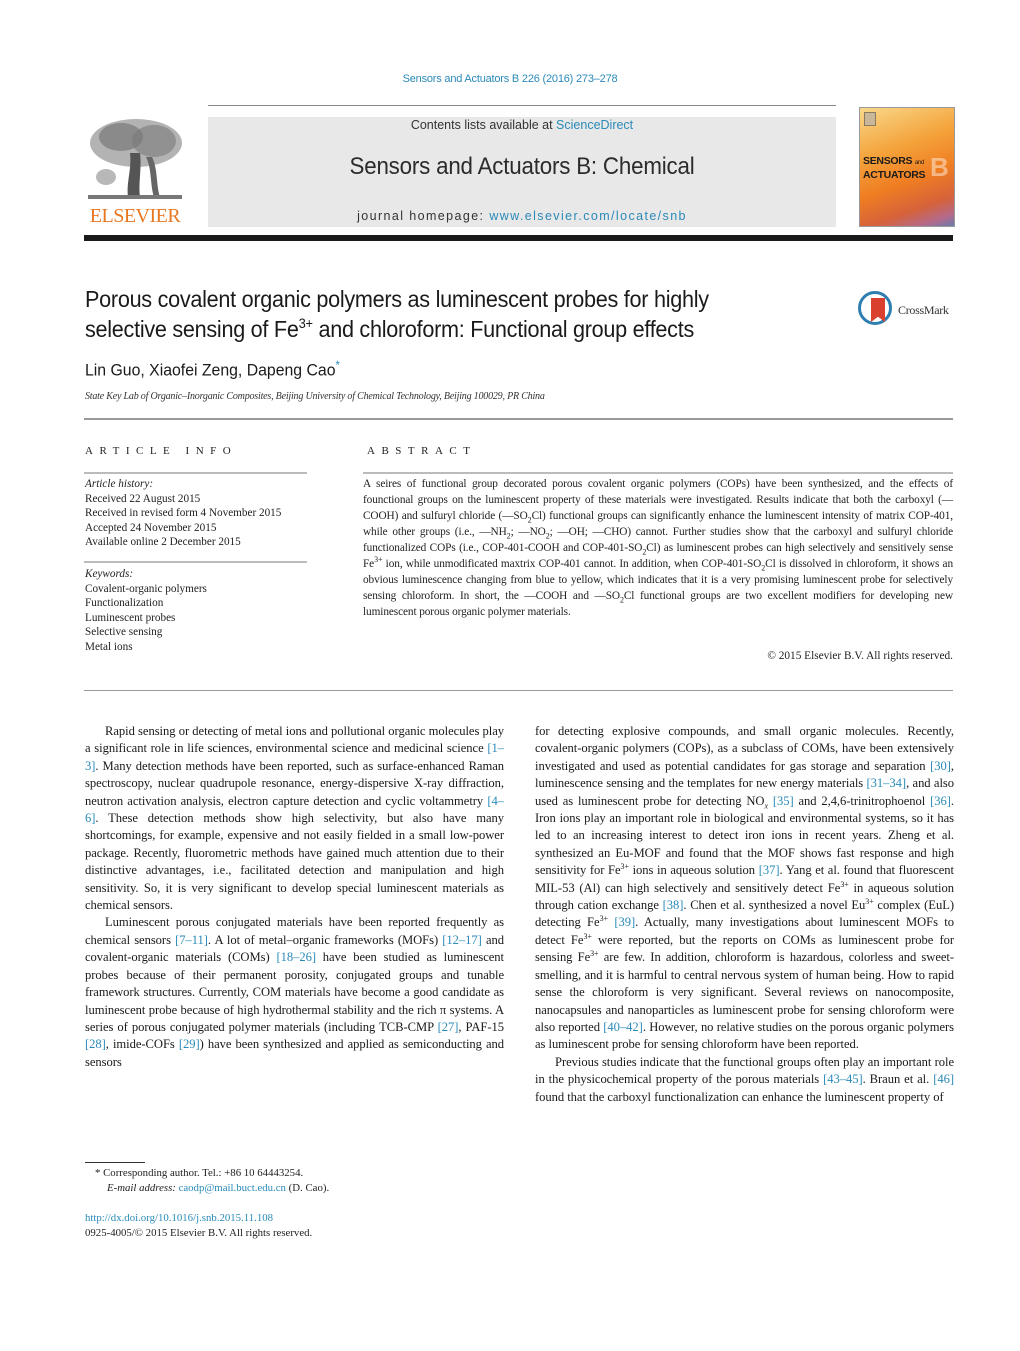 The width and height of the screenshot is (1020, 1351). Describe the element at coordinates (518, 419) in the screenshot. I see `title-divider` at that location.